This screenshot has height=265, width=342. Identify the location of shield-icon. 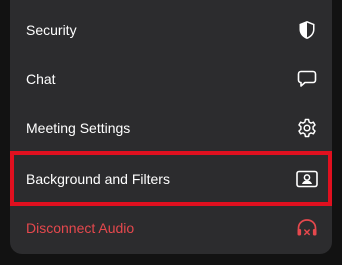
(307, 30).